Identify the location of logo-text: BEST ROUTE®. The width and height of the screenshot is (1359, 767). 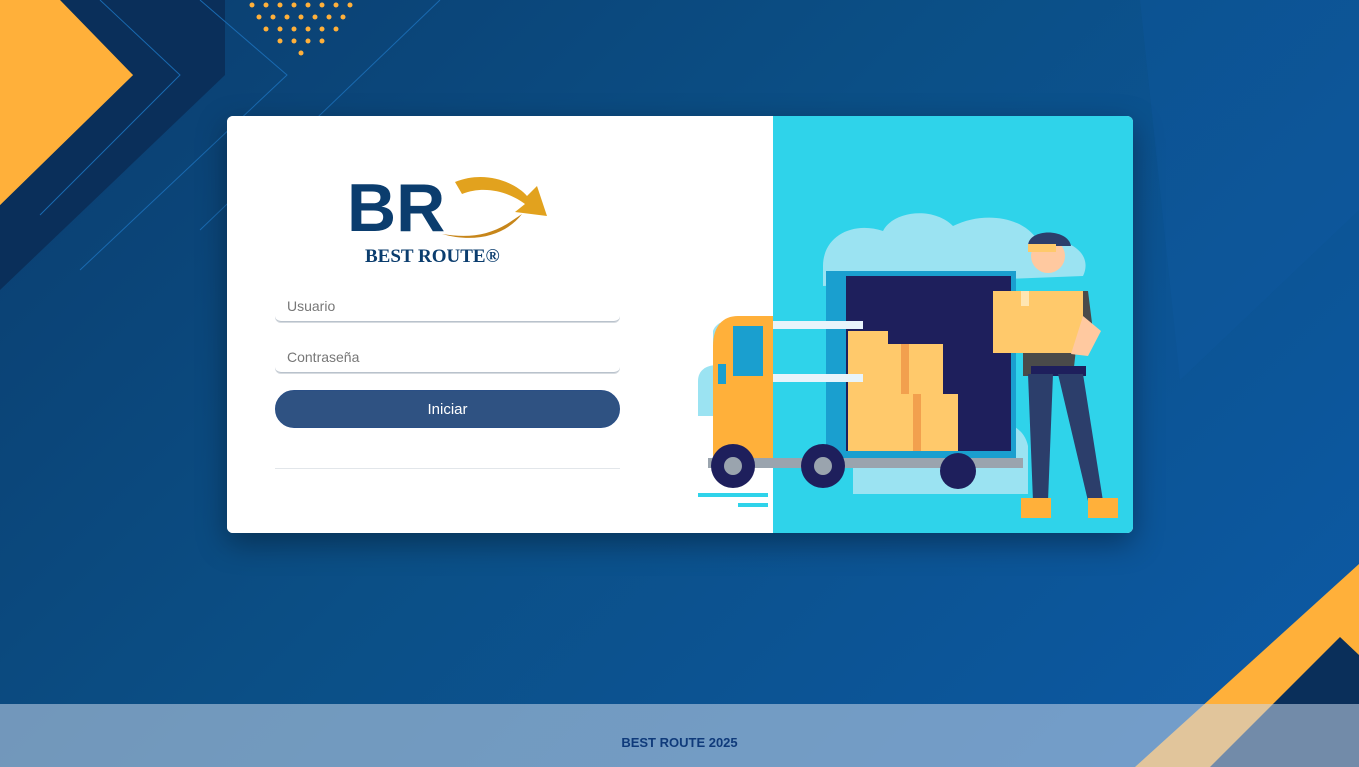
(432, 256).